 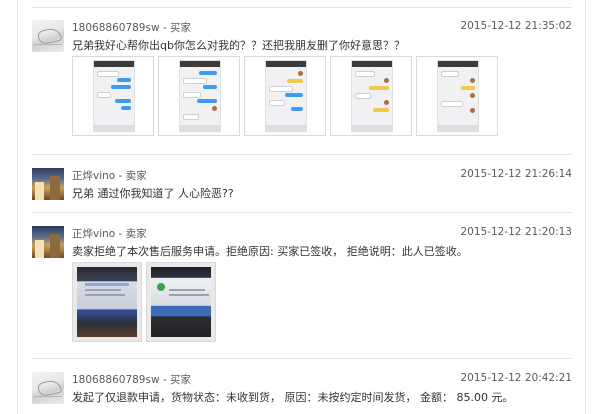 What do you see at coordinates (153, 193) in the screenshot?
I see `comment-text: 兄弟 通过你我知道了 人心险恶??` at bounding box center [153, 193].